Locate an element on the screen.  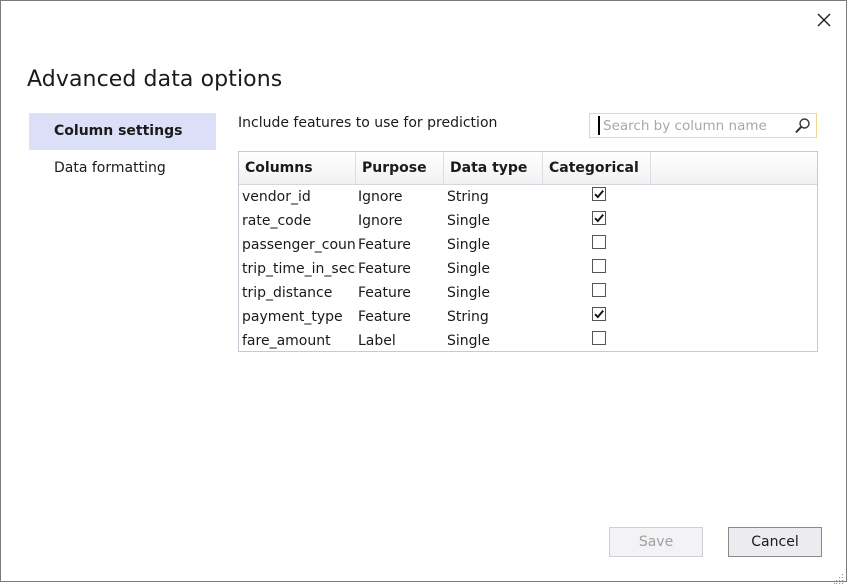
search-box is located at coordinates (703, 125).